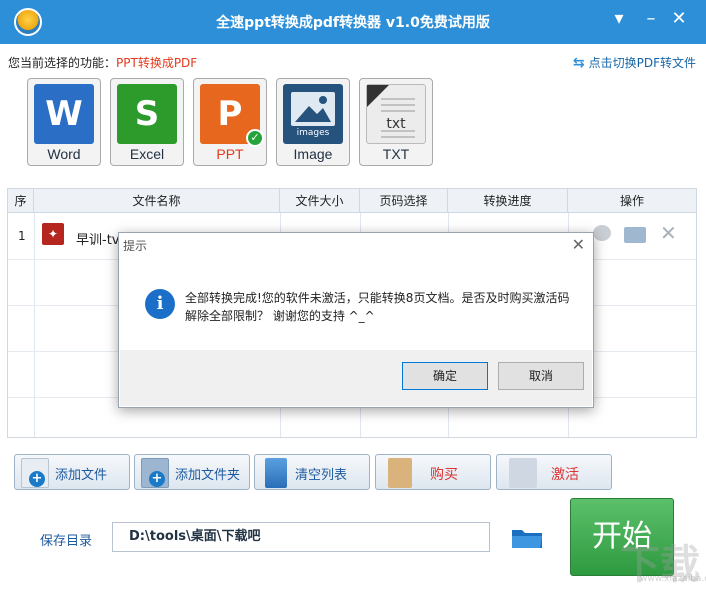 The height and width of the screenshot is (590, 706). What do you see at coordinates (313, 154) in the screenshot?
I see `format-label: Image` at bounding box center [313, 154].